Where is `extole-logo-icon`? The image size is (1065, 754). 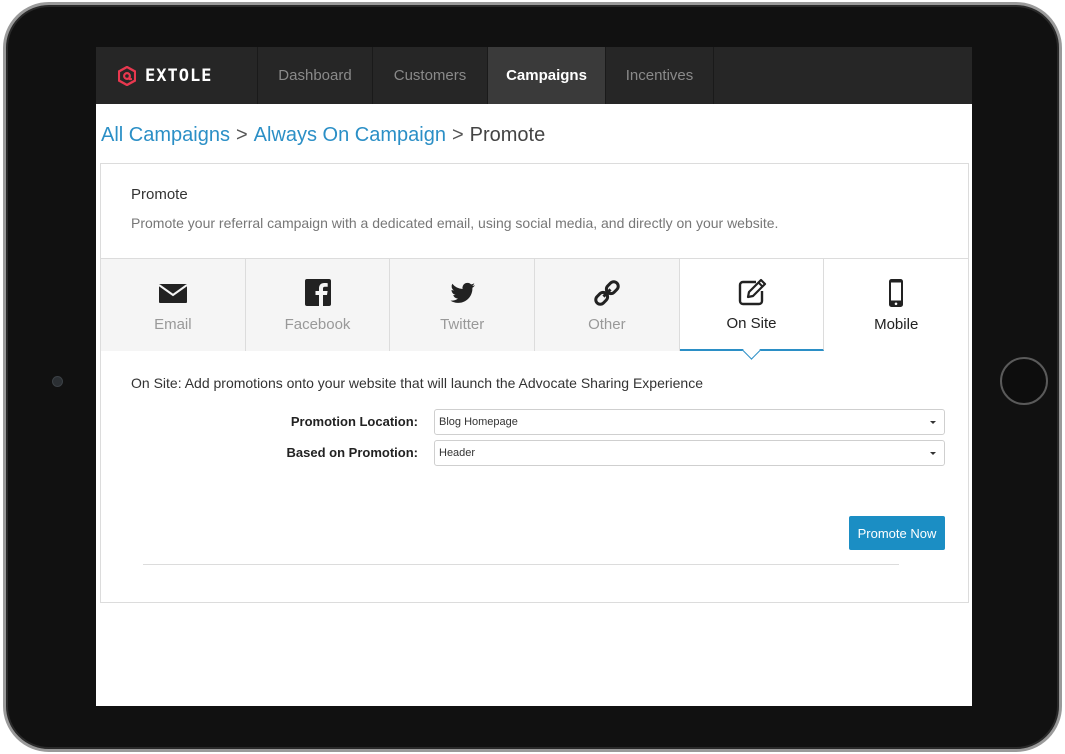
extole-logo-icon is located at coordinates (127, 75).